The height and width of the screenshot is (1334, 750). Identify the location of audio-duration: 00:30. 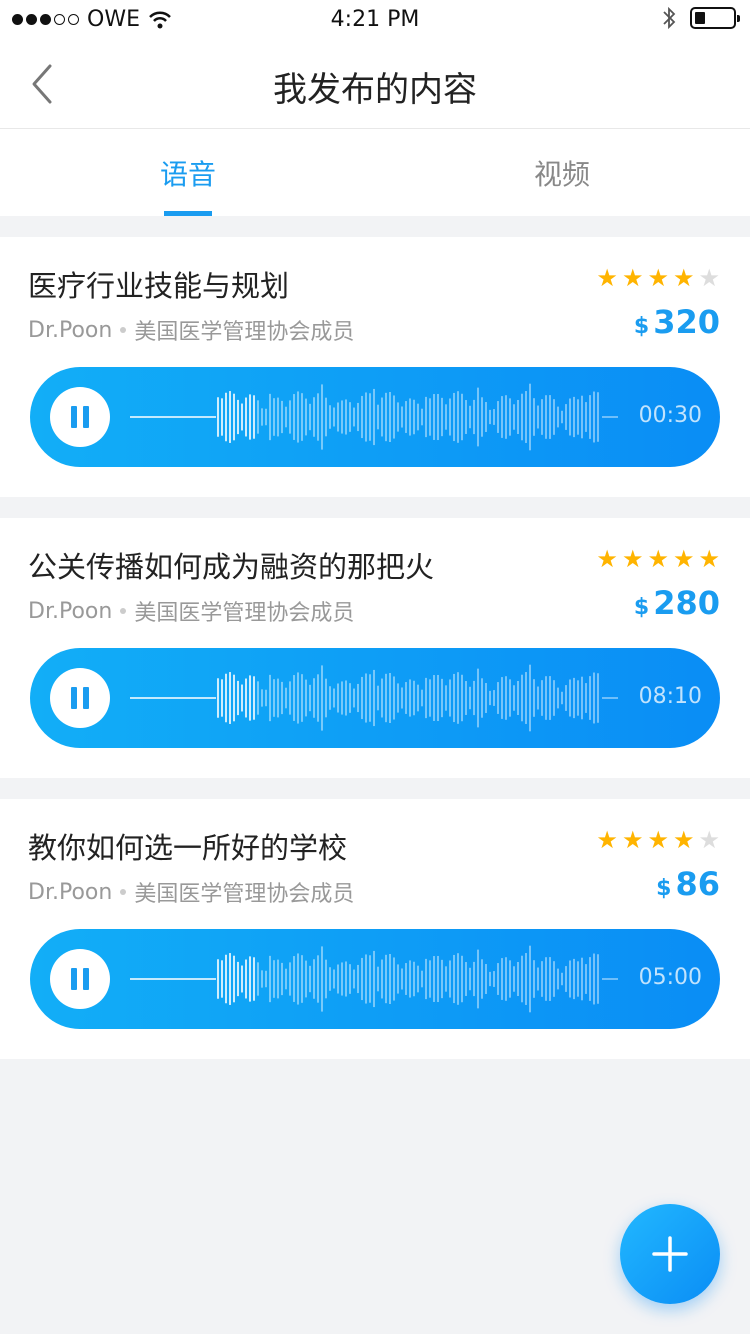
(670, 415).